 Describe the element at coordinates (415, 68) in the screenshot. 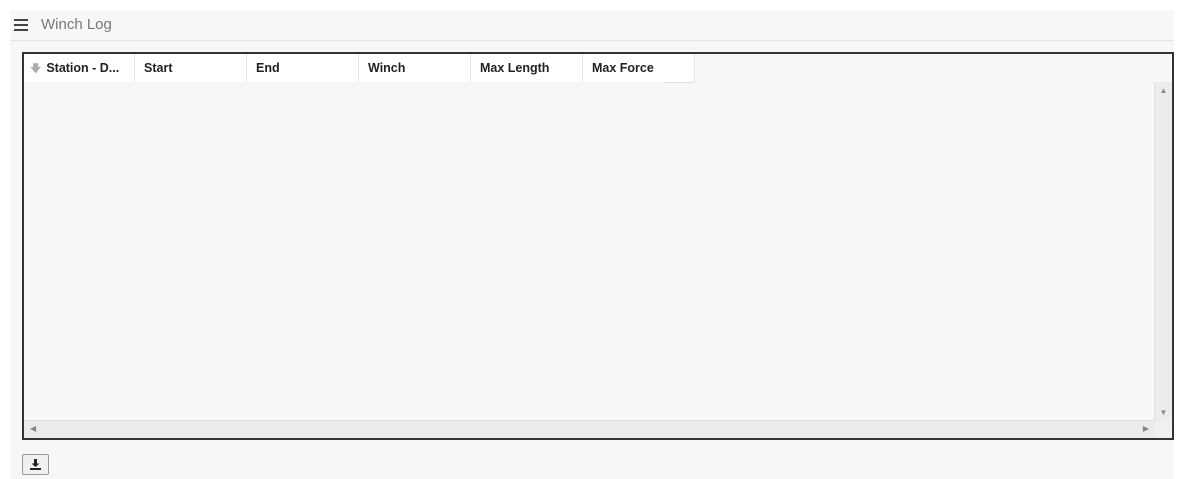

I see `column-header-winch: Winch` at that location.